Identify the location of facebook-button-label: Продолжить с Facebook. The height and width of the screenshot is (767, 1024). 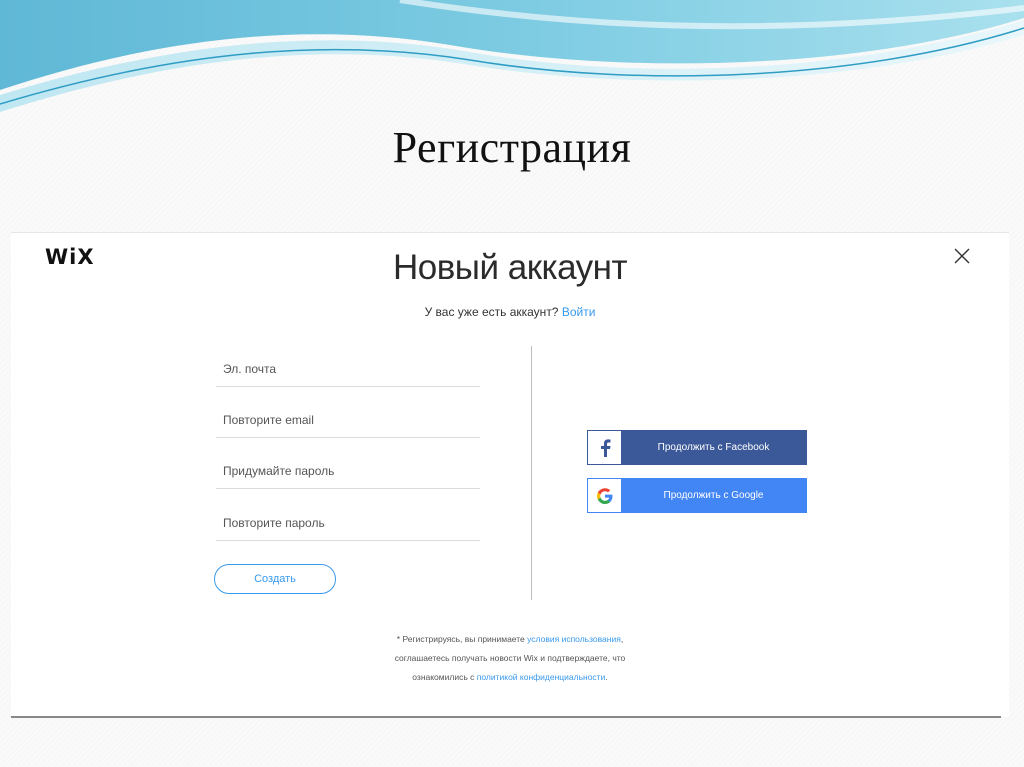
(713, 447).